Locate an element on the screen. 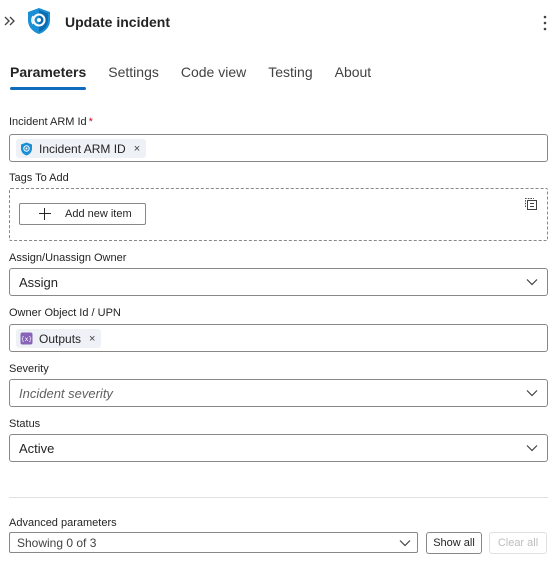 This screenshot has width=551, height=581. required-mark: * is located at coordinates (90, 122).